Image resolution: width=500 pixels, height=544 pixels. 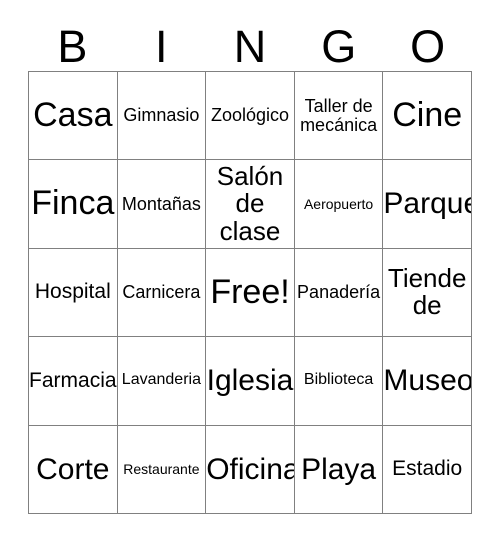 I want to click on bingo-cell: Parque, so click(x=427, y=204).